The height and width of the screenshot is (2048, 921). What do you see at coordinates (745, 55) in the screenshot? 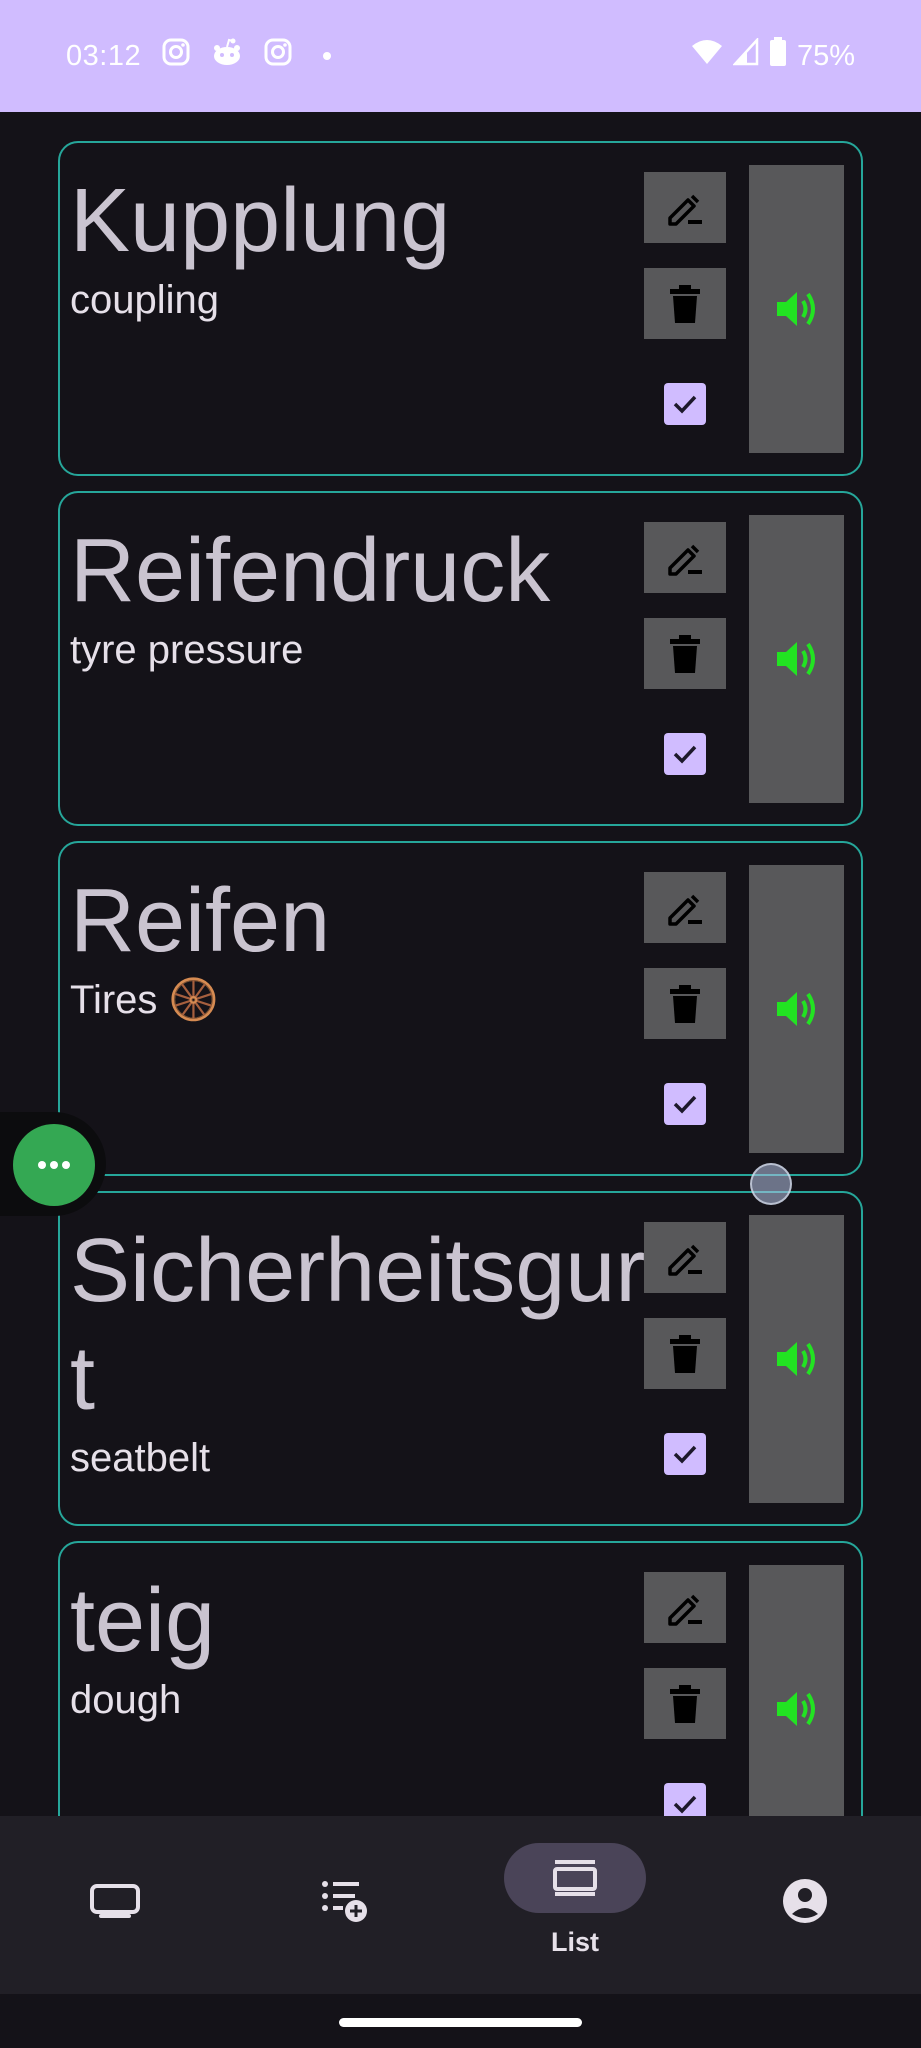
I see `cell-signal-icon` at bounding box center [745, 55].